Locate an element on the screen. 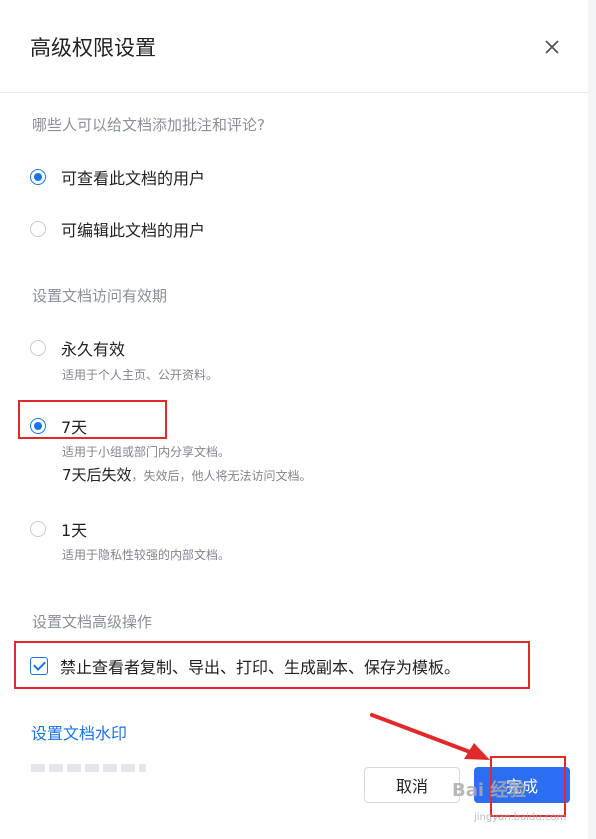  validity-option-permanent: 永久有效 is located at coordinates (77, 348).